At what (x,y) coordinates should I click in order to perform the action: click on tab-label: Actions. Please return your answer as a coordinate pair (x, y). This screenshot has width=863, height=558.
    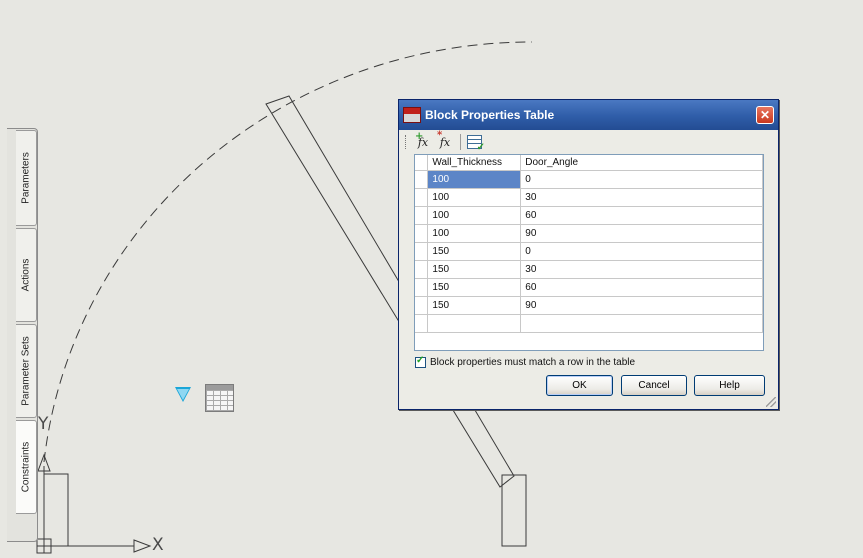
    Looking at the image, I should click on (26, 275).